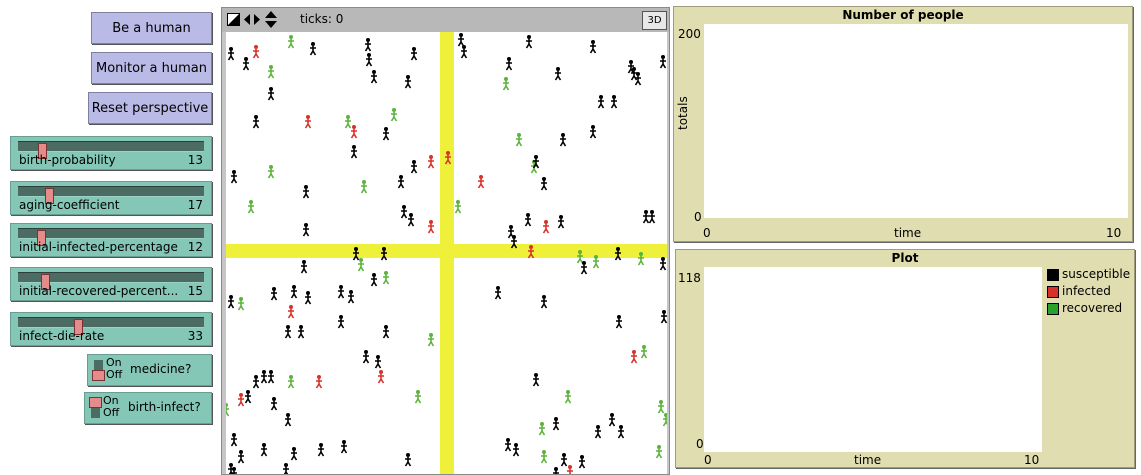 The image size is (1141, 475). I want to click on infect-die-rate-slider: infect-die-rate 33, so click(111, 329).